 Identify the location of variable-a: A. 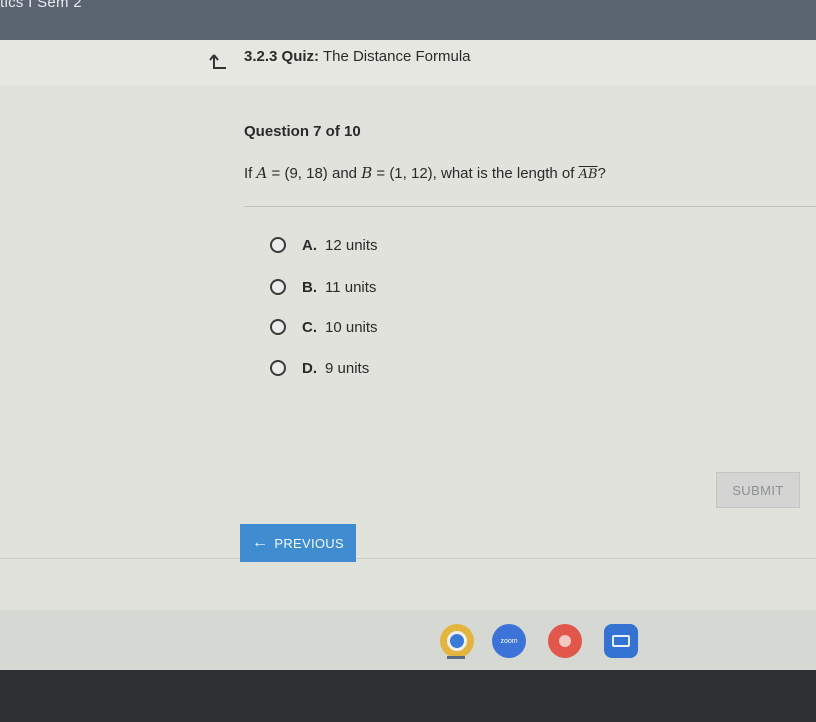
(262, 173).